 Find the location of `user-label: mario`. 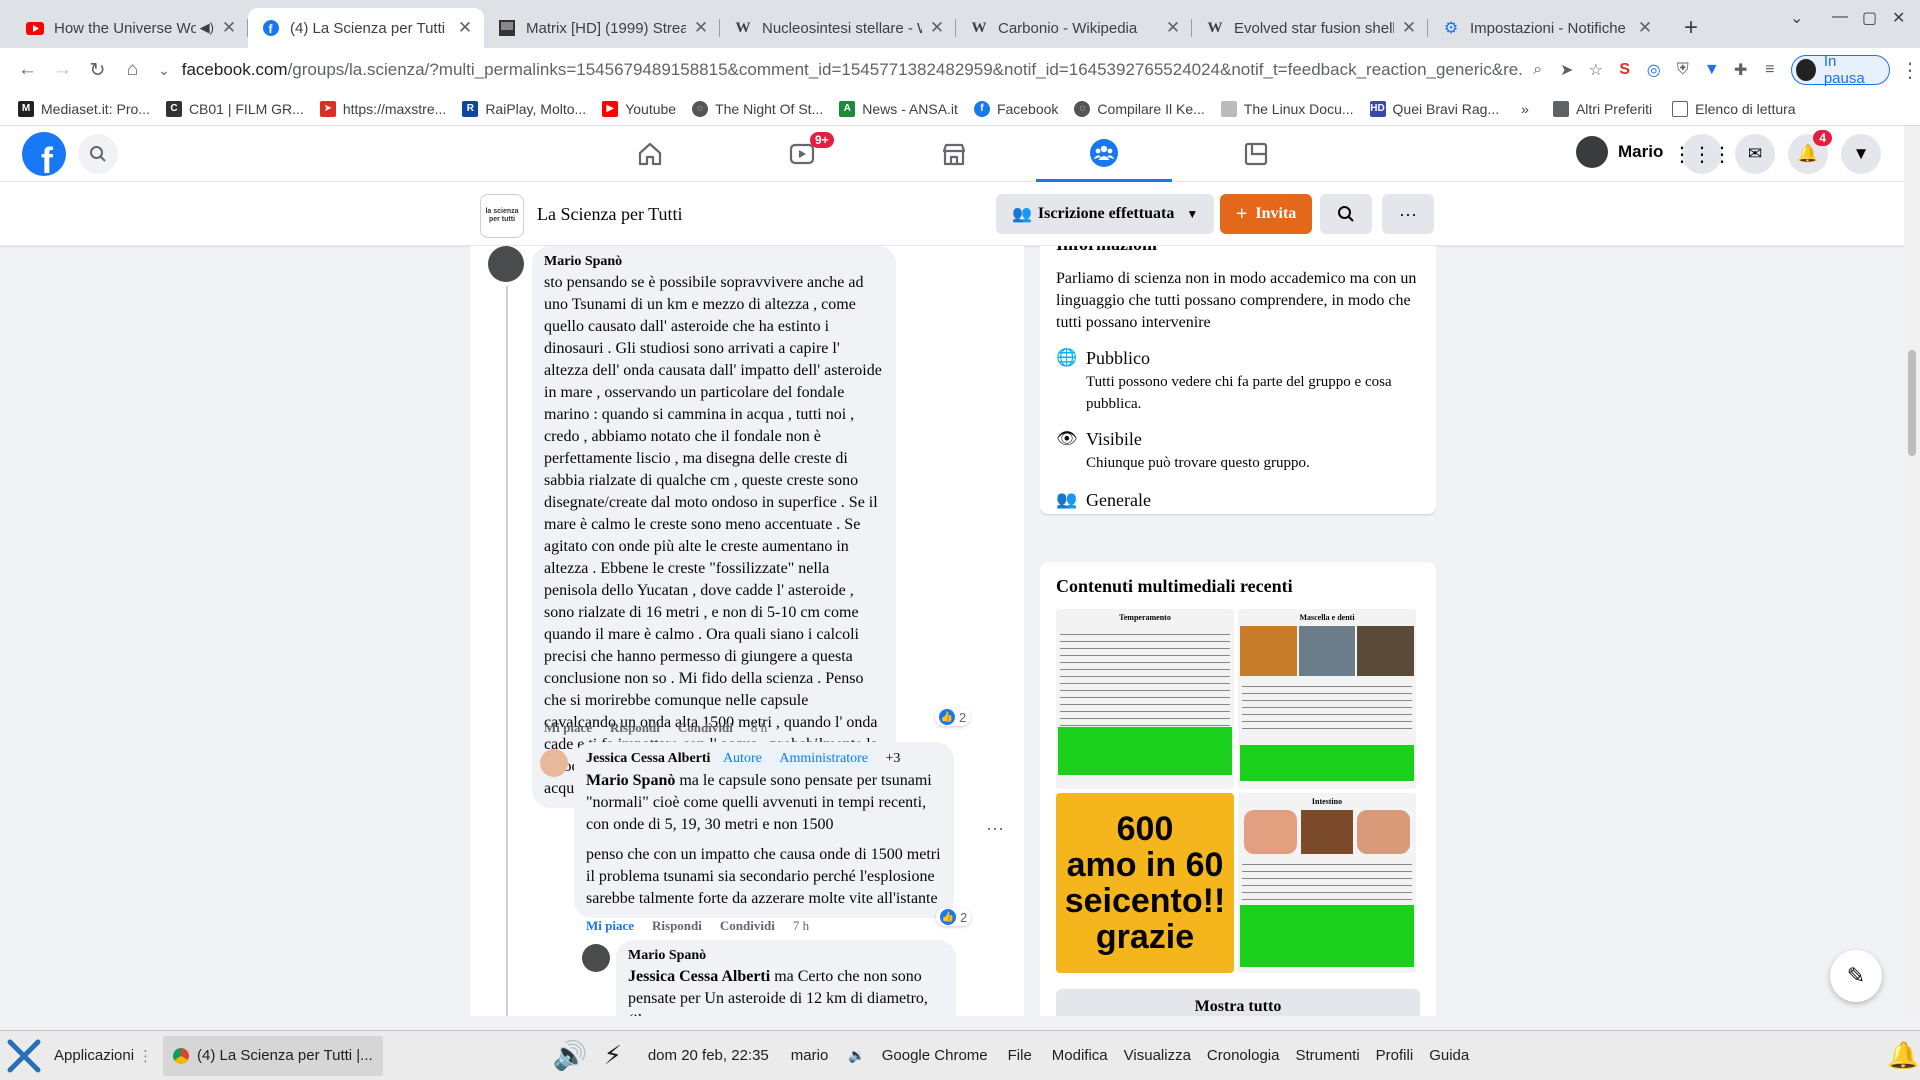

user-label: mario is located at coordinates (810, 1055).